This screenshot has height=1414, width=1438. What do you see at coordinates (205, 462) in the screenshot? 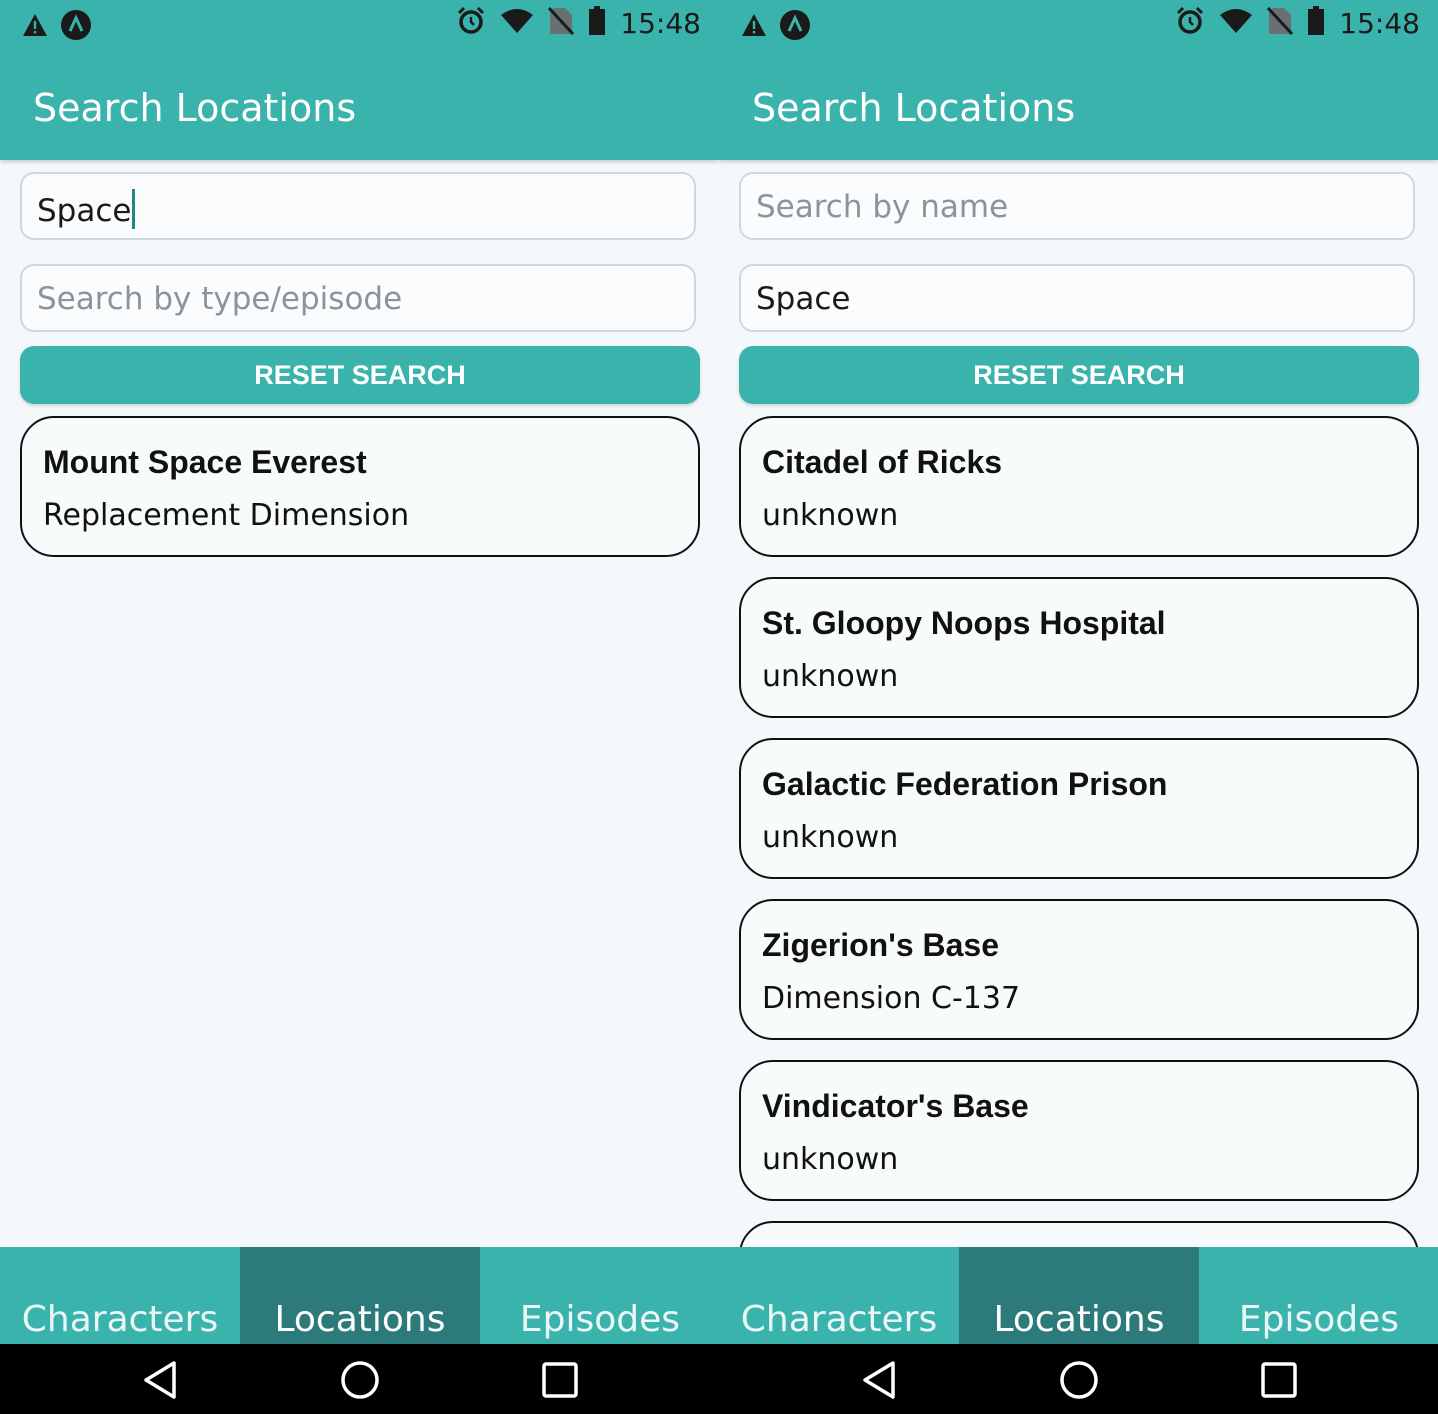
I see `location-name: Mount Space Everest` at bounding box center [205, 462].